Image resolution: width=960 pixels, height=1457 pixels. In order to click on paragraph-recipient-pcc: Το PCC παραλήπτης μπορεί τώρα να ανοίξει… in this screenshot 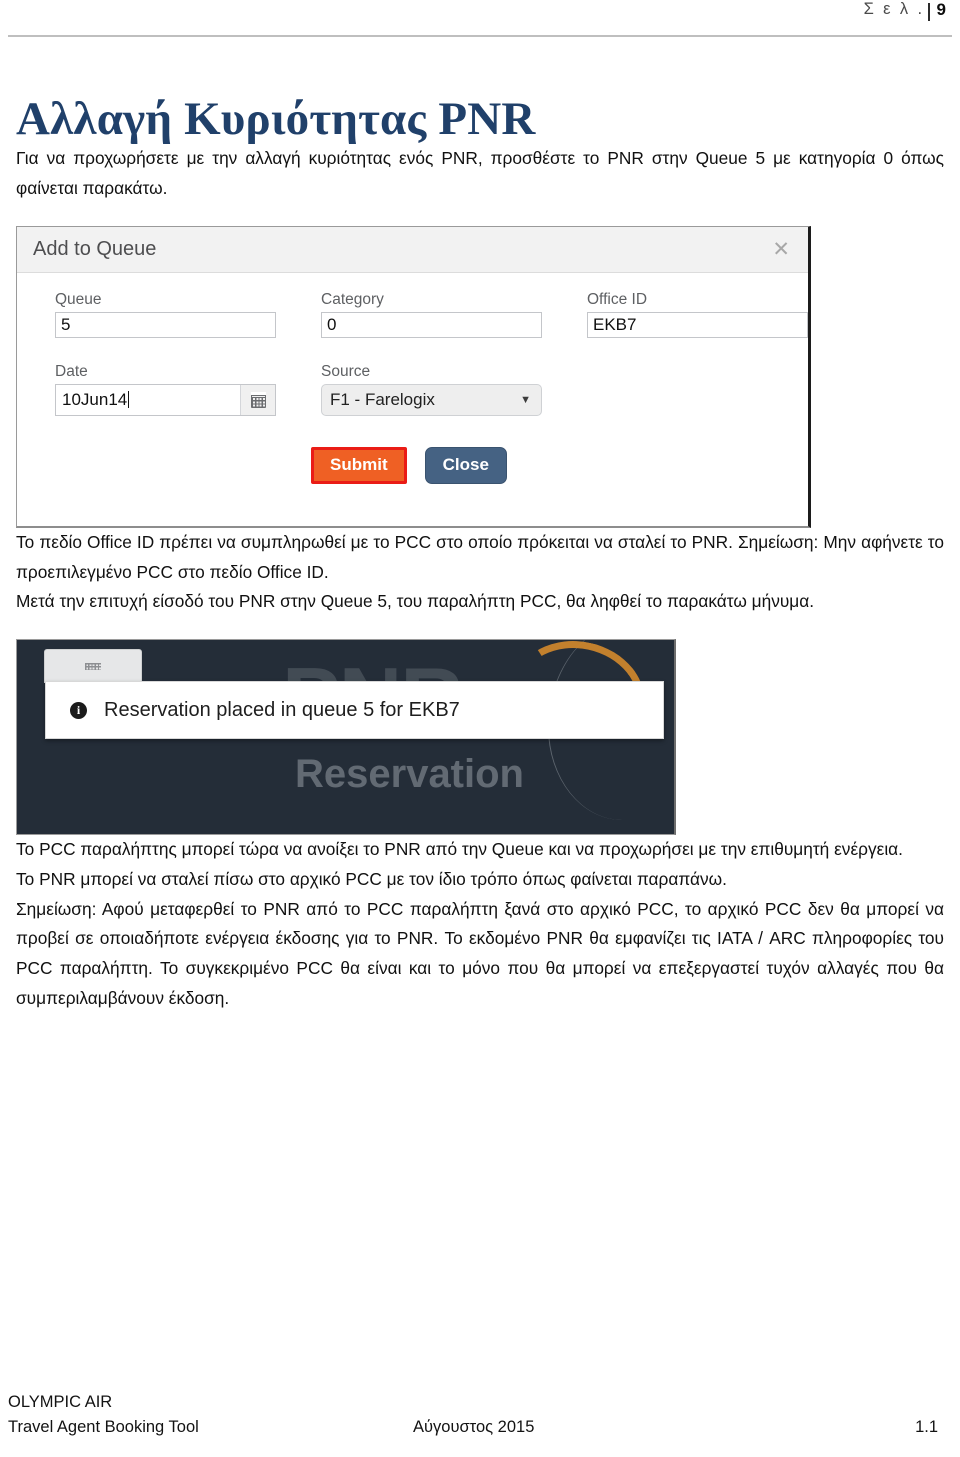, I will do `click(459, 849)`.